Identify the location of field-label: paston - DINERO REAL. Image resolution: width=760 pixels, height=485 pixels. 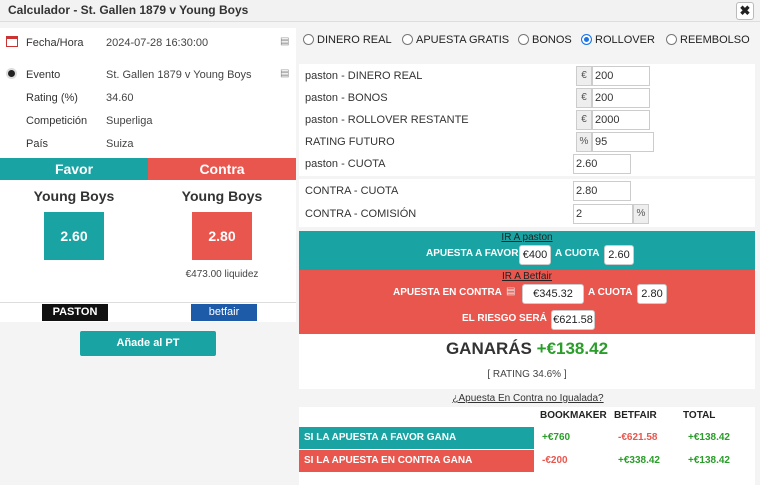
(364, 76).